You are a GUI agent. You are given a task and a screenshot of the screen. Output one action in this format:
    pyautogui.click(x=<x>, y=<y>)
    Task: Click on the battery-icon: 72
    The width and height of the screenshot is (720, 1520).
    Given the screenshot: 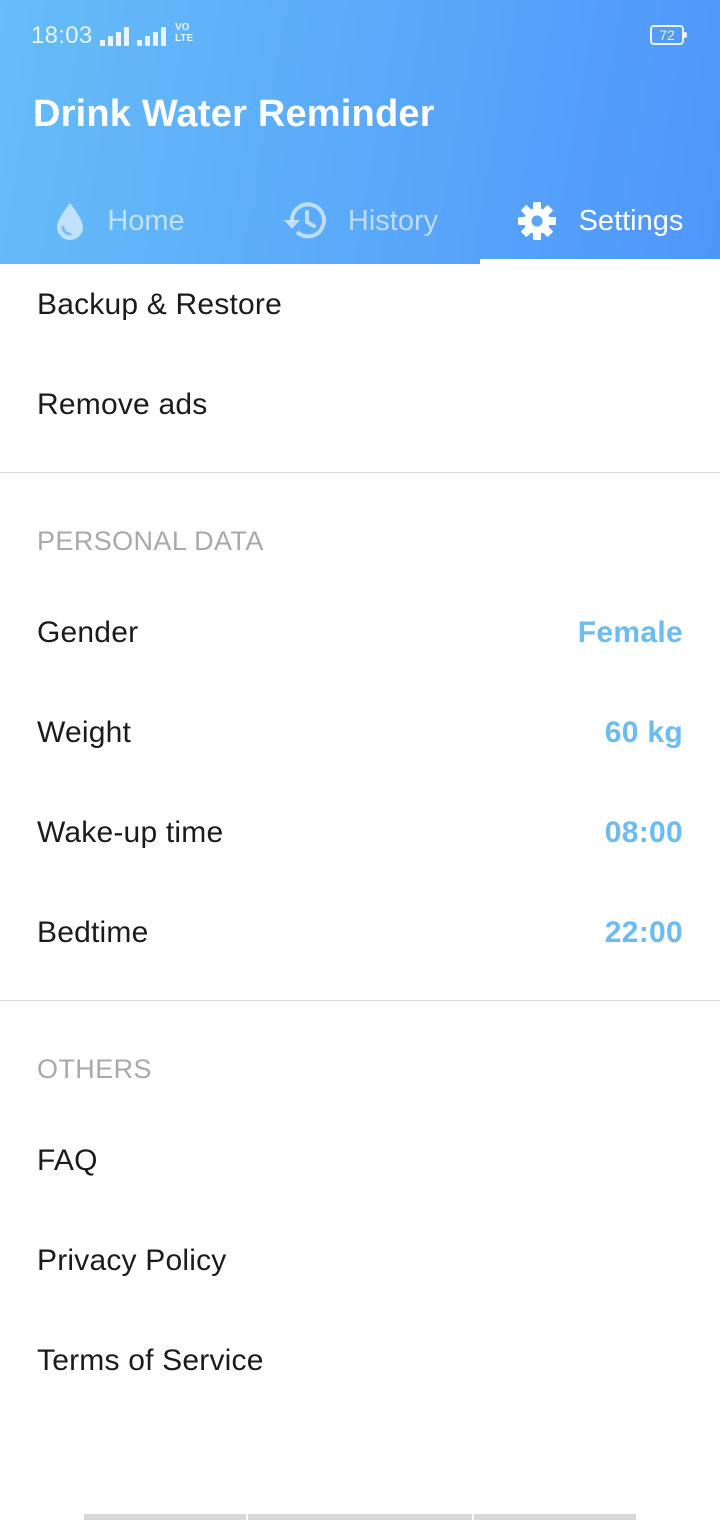 What is the action you would take?
    pyautogui.click(x=668, y=35)
    